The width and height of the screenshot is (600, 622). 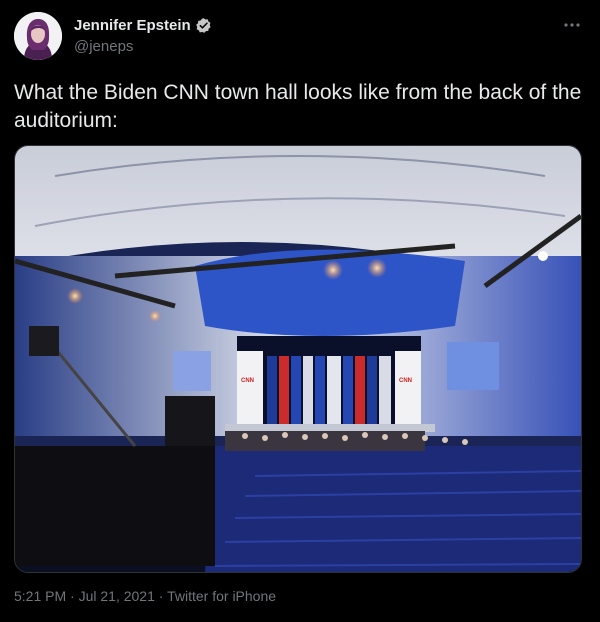 What do you see at coordinates (103, 46) in the screenshot?
I see `author-handle: @jeneps` at bounding box center [103, 46].